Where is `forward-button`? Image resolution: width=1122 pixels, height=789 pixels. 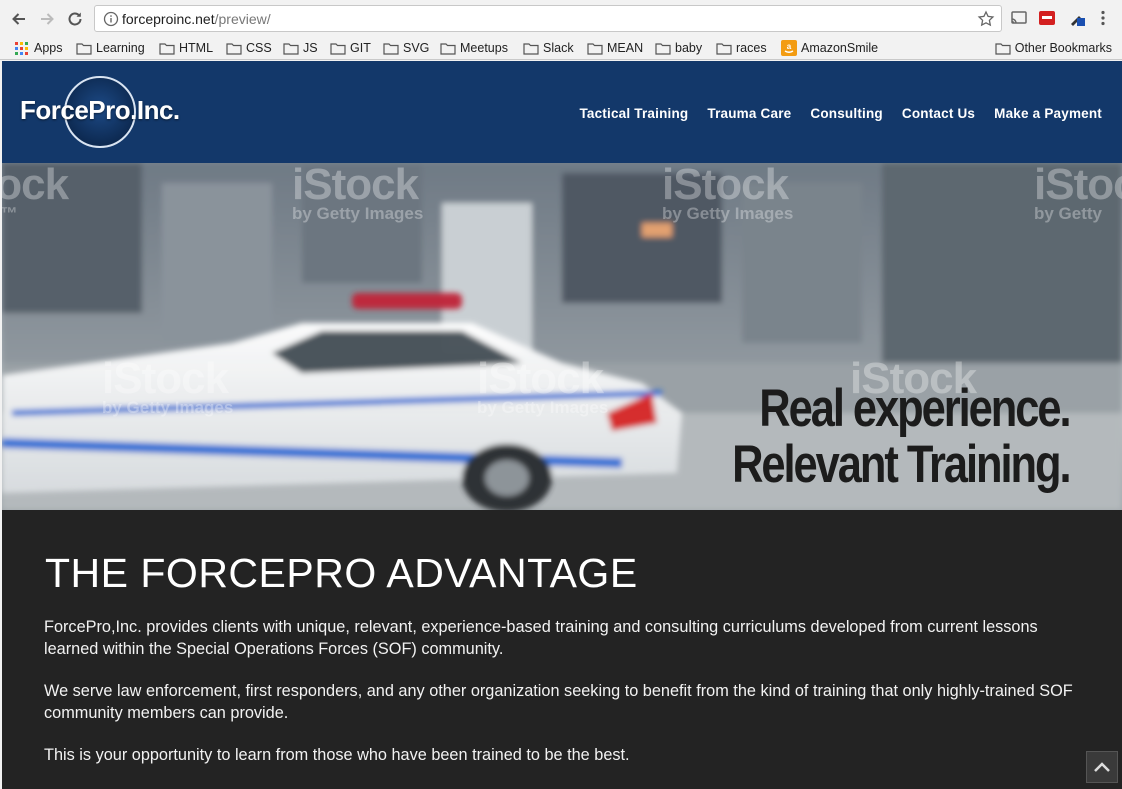 forward-button is located at coordinates (47, 19).